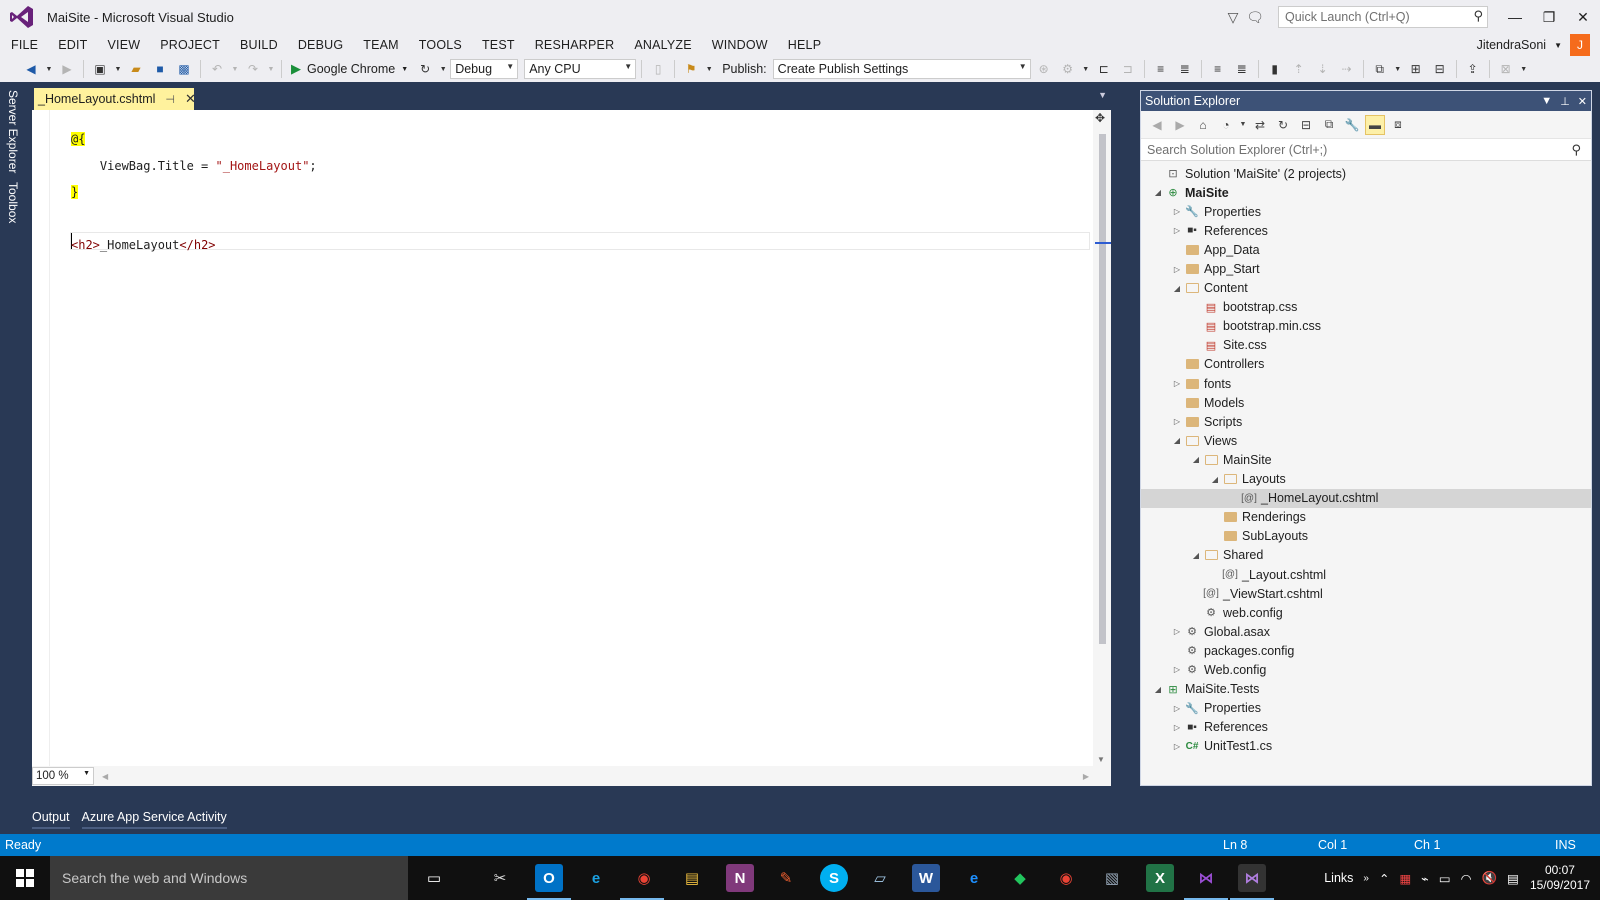 Image resolution: width=1600 pixels, height=900 pixels. What do you see at coordinates (184, 69) in the screenshot?
I see `save-all-icon: ▩` at bounding box center [184, 69].